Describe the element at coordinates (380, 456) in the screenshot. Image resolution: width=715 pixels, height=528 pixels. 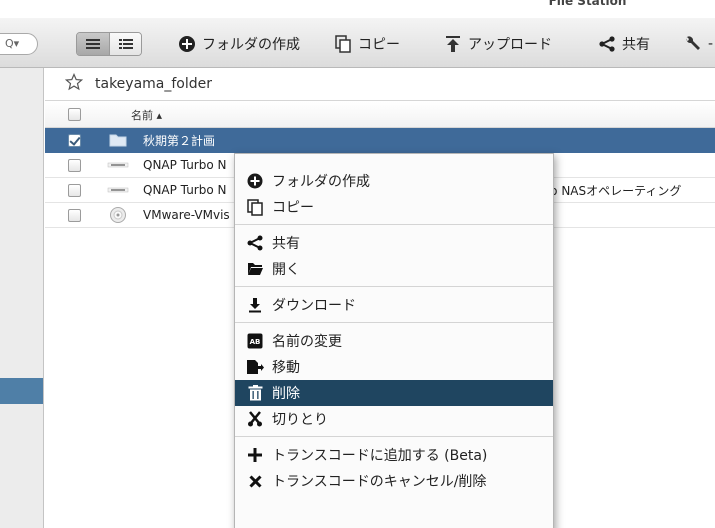
I see `menu-label: トランスコードに追加する (Beta)` at that location.